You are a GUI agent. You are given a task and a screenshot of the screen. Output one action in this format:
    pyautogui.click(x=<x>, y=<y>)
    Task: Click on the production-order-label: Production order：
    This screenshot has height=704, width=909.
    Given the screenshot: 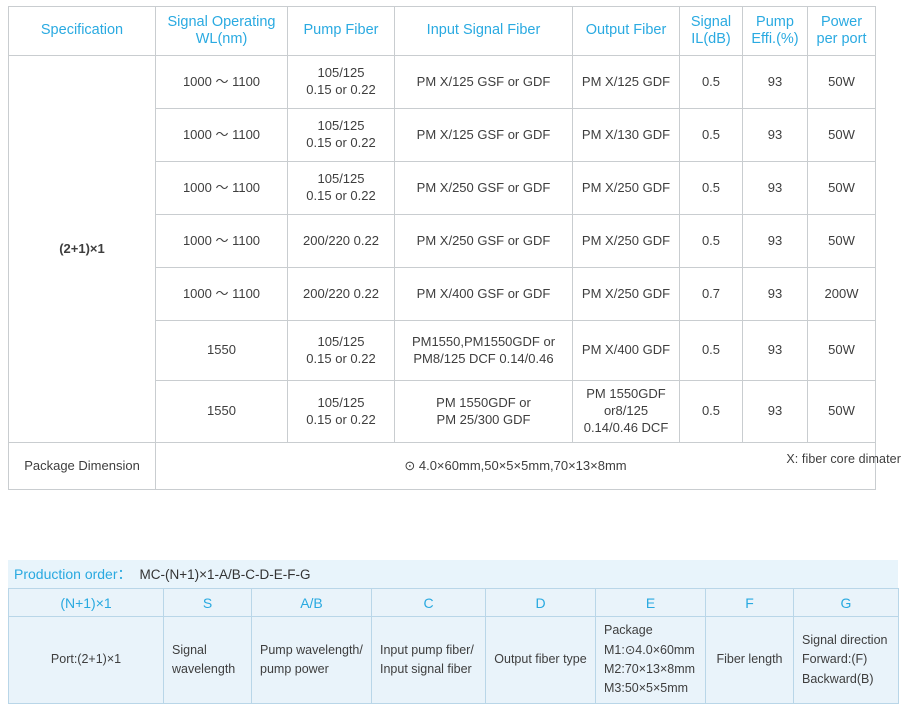 What is the action you would take?
    pyautogui.click(x=73, y=574)
    